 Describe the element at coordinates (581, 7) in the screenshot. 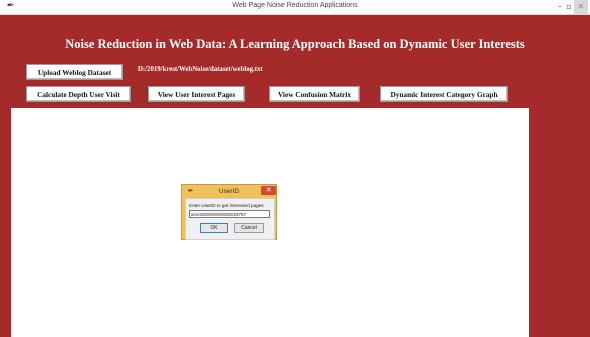

I see `close-button: ✕` at that location.